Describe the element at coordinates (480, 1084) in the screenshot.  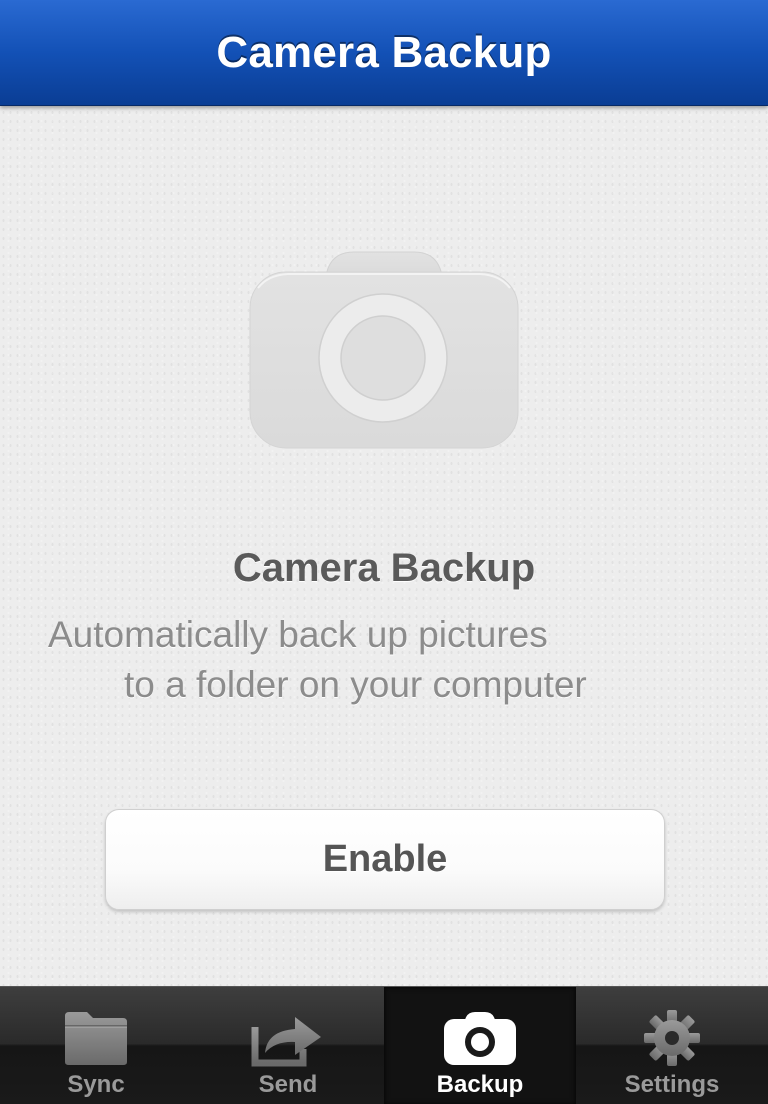
I see `tab-backup-label: Backup` at that location.